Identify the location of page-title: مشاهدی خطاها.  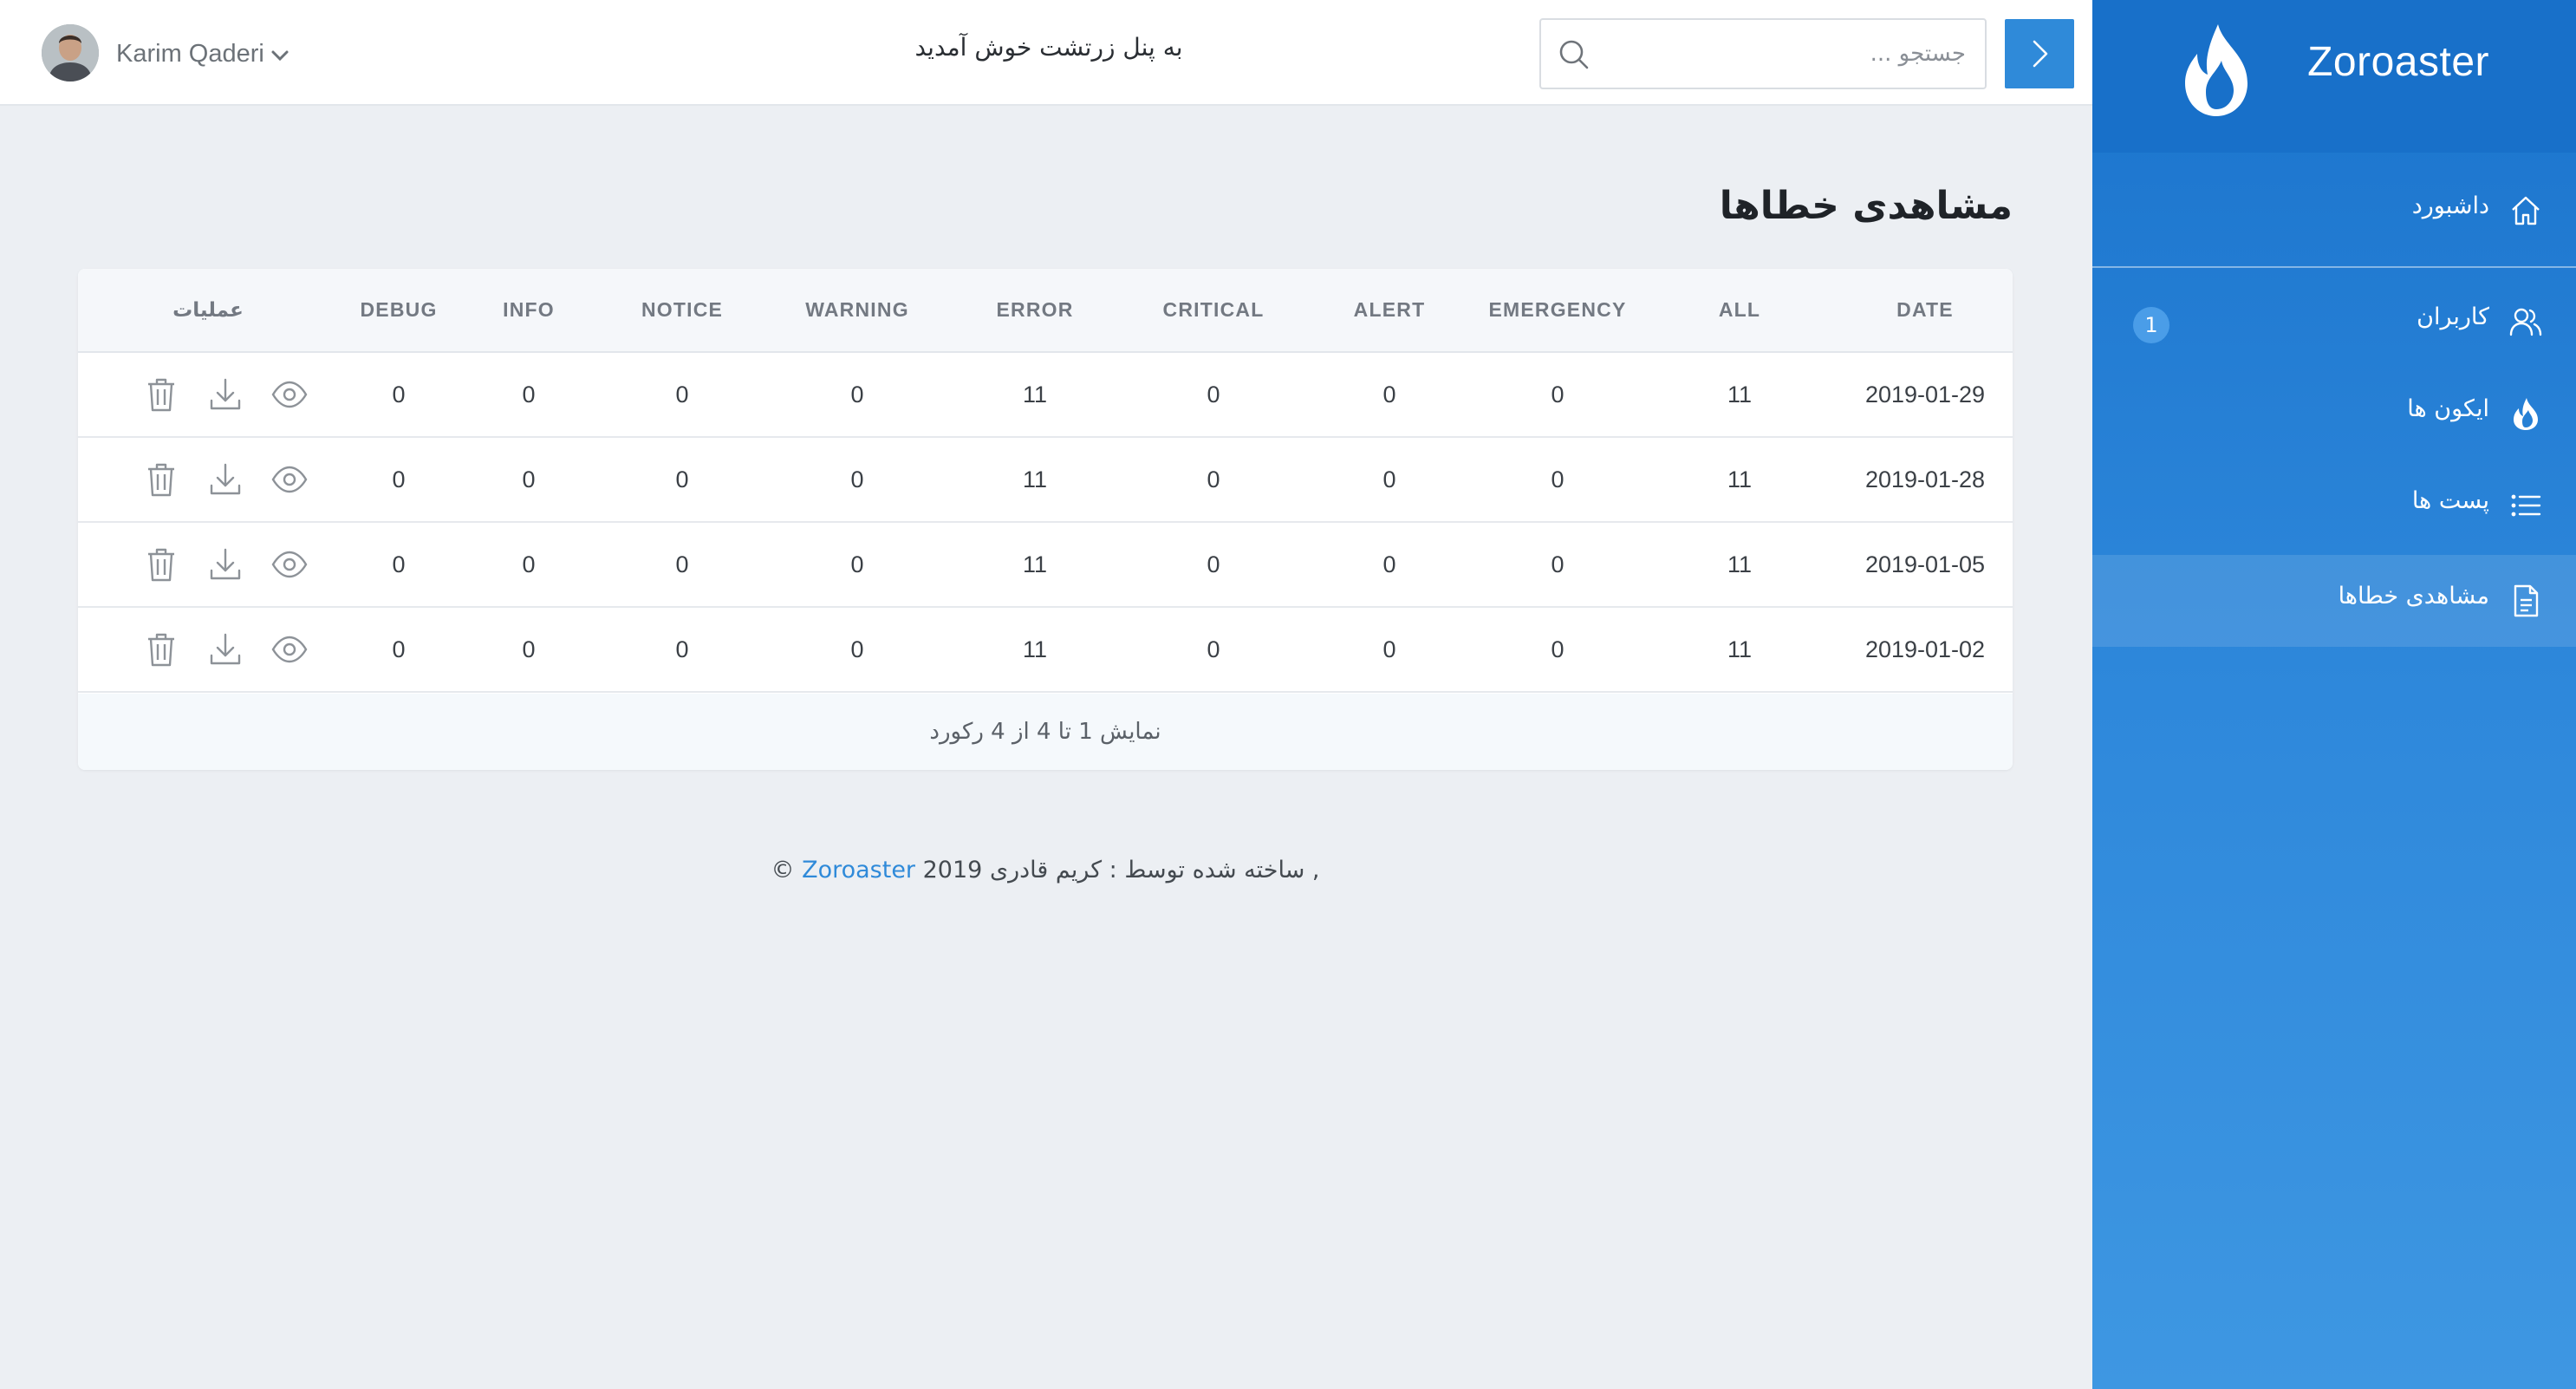
(1866, 206).